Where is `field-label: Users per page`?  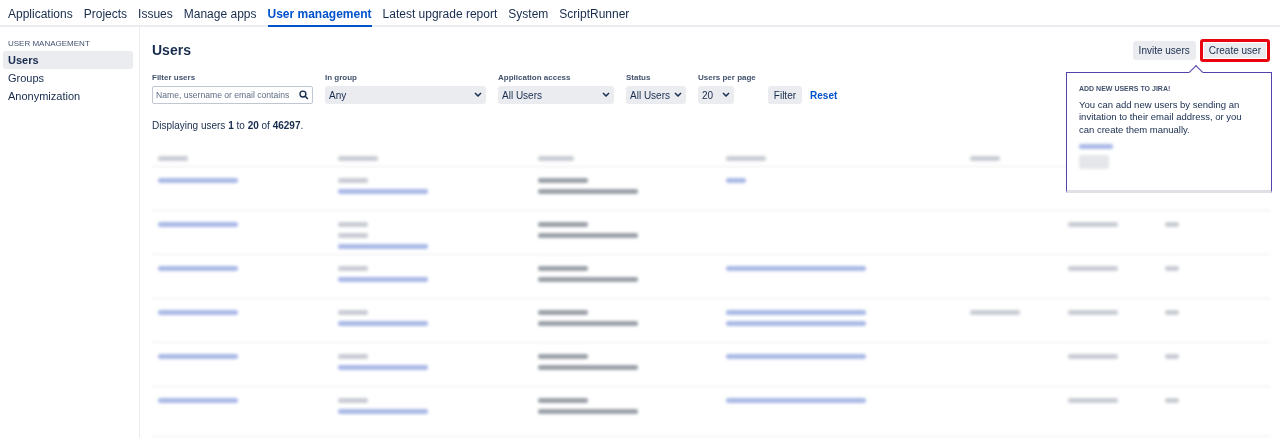
field-label: Users per page is located at coordinates (727, 77).